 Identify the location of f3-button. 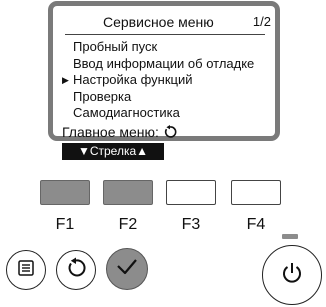
(191, 192).